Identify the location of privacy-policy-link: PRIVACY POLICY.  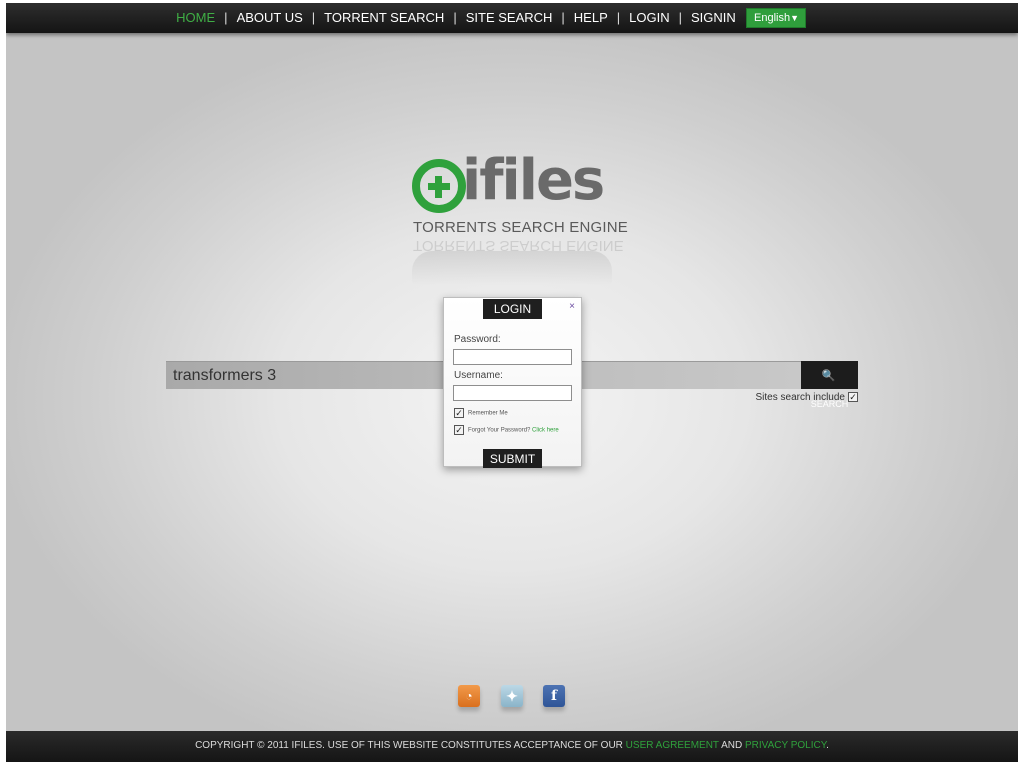
(785, 745).